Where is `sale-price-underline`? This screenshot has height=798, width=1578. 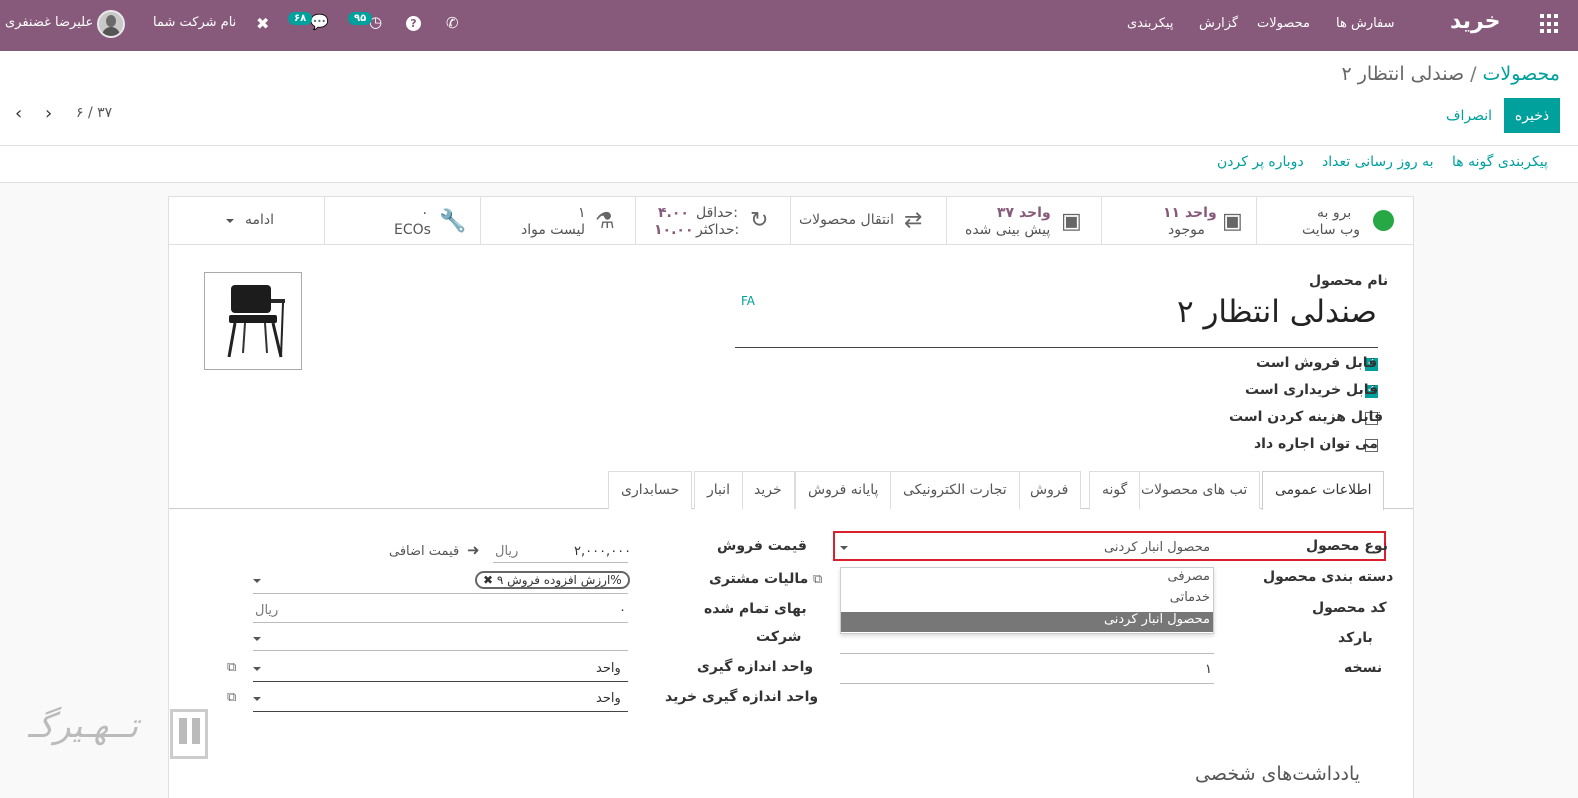 sale-price-underline is located at coordinates (560, 562).